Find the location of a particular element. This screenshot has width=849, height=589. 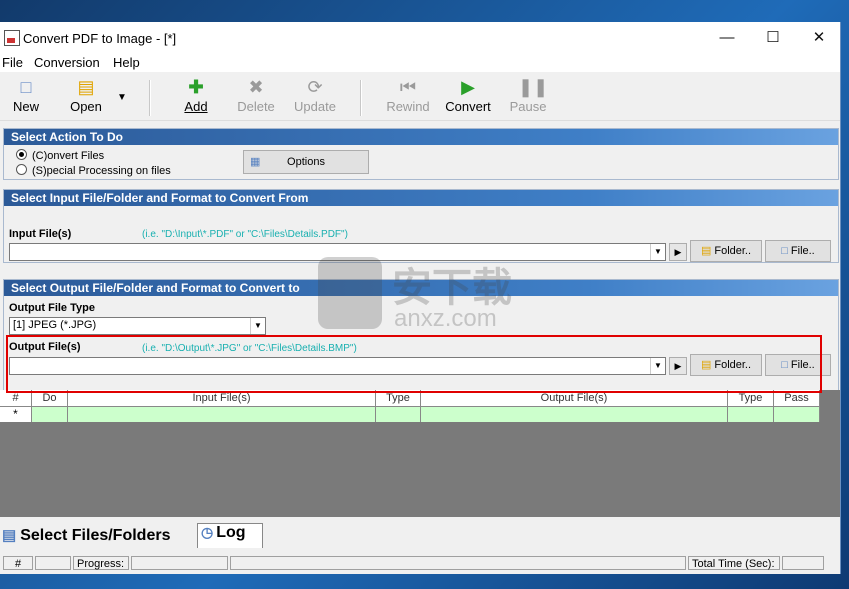

delete-button: ✖ Delete is located at coordinates (256, 95).